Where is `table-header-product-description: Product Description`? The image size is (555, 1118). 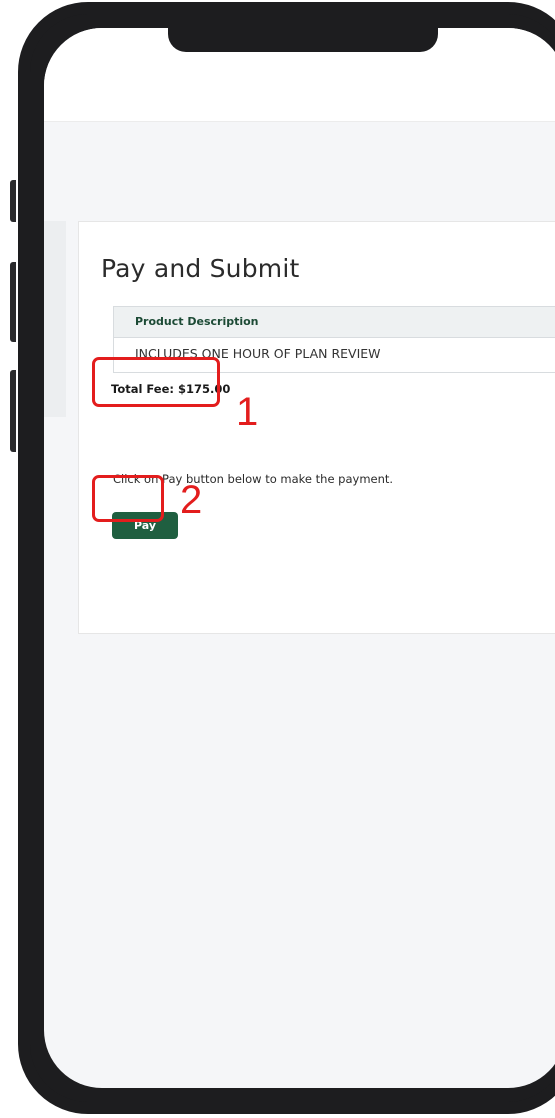
table-header-product-description: Product Description is located at coordinates (334, 322).